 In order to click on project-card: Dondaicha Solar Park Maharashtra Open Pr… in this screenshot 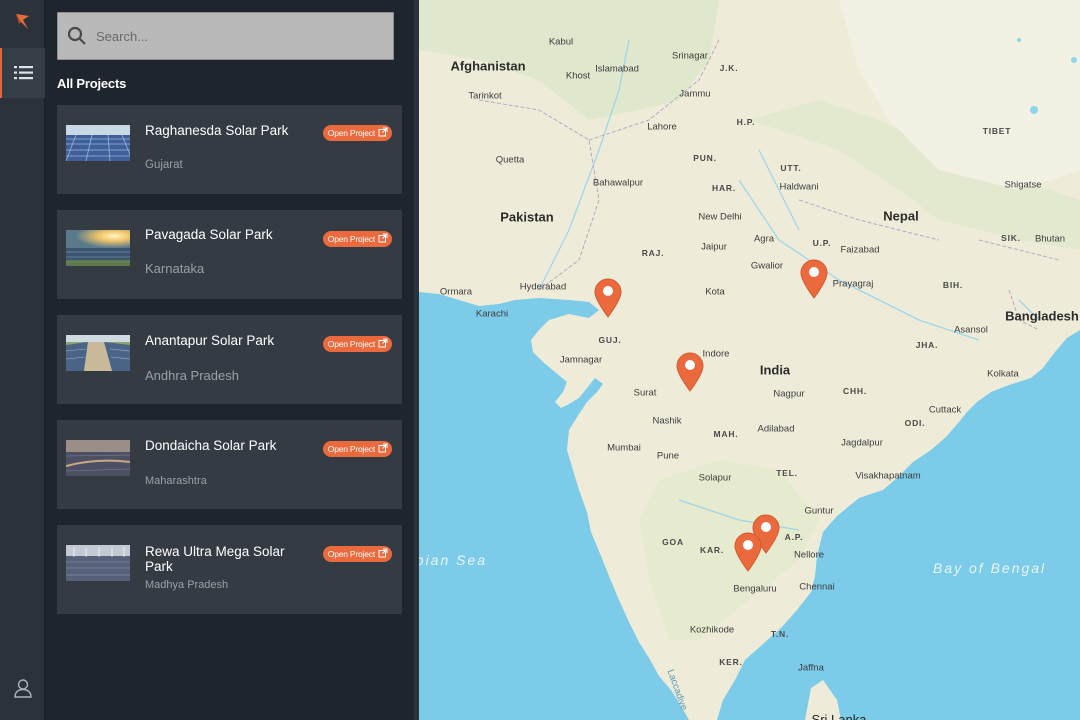, I will do `click(229, 464)`.